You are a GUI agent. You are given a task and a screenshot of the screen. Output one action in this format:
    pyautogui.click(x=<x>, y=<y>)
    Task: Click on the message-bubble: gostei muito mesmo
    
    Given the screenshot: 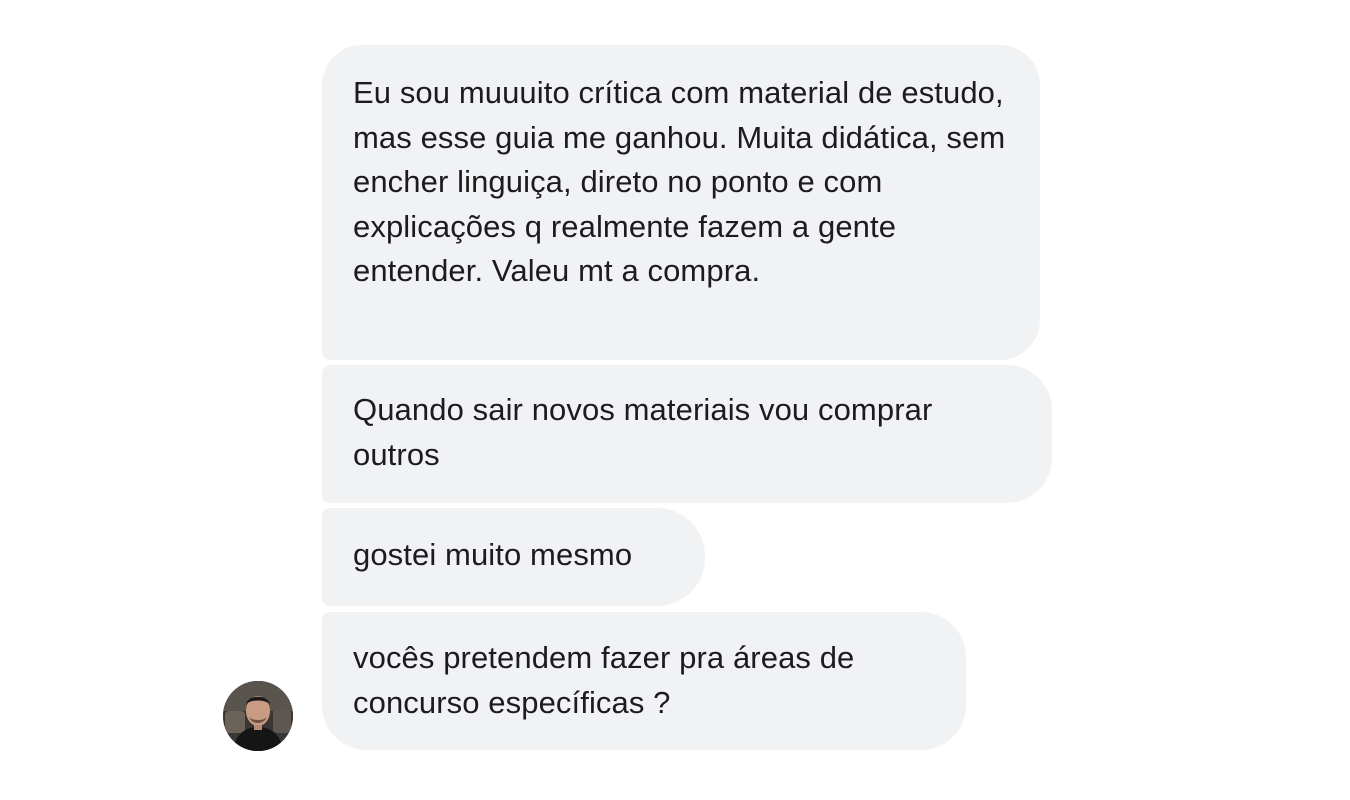 What is the action you would take?
    pyautogui.click(x=513, y=557)
    